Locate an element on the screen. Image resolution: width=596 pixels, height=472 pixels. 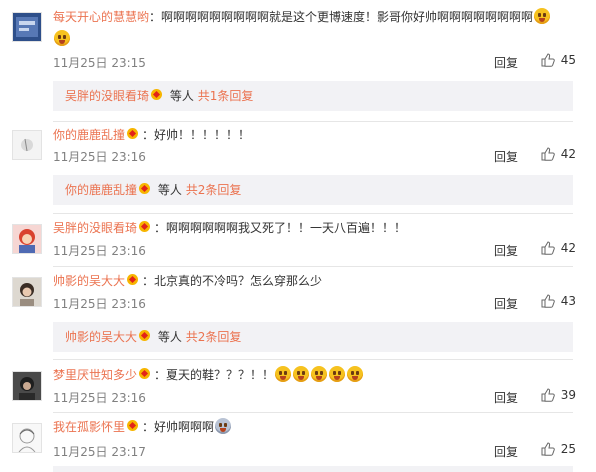
sub-replies-box: 吴胖的没眼看琦 等人 共1条回复 is located at coordinates (313, 96).